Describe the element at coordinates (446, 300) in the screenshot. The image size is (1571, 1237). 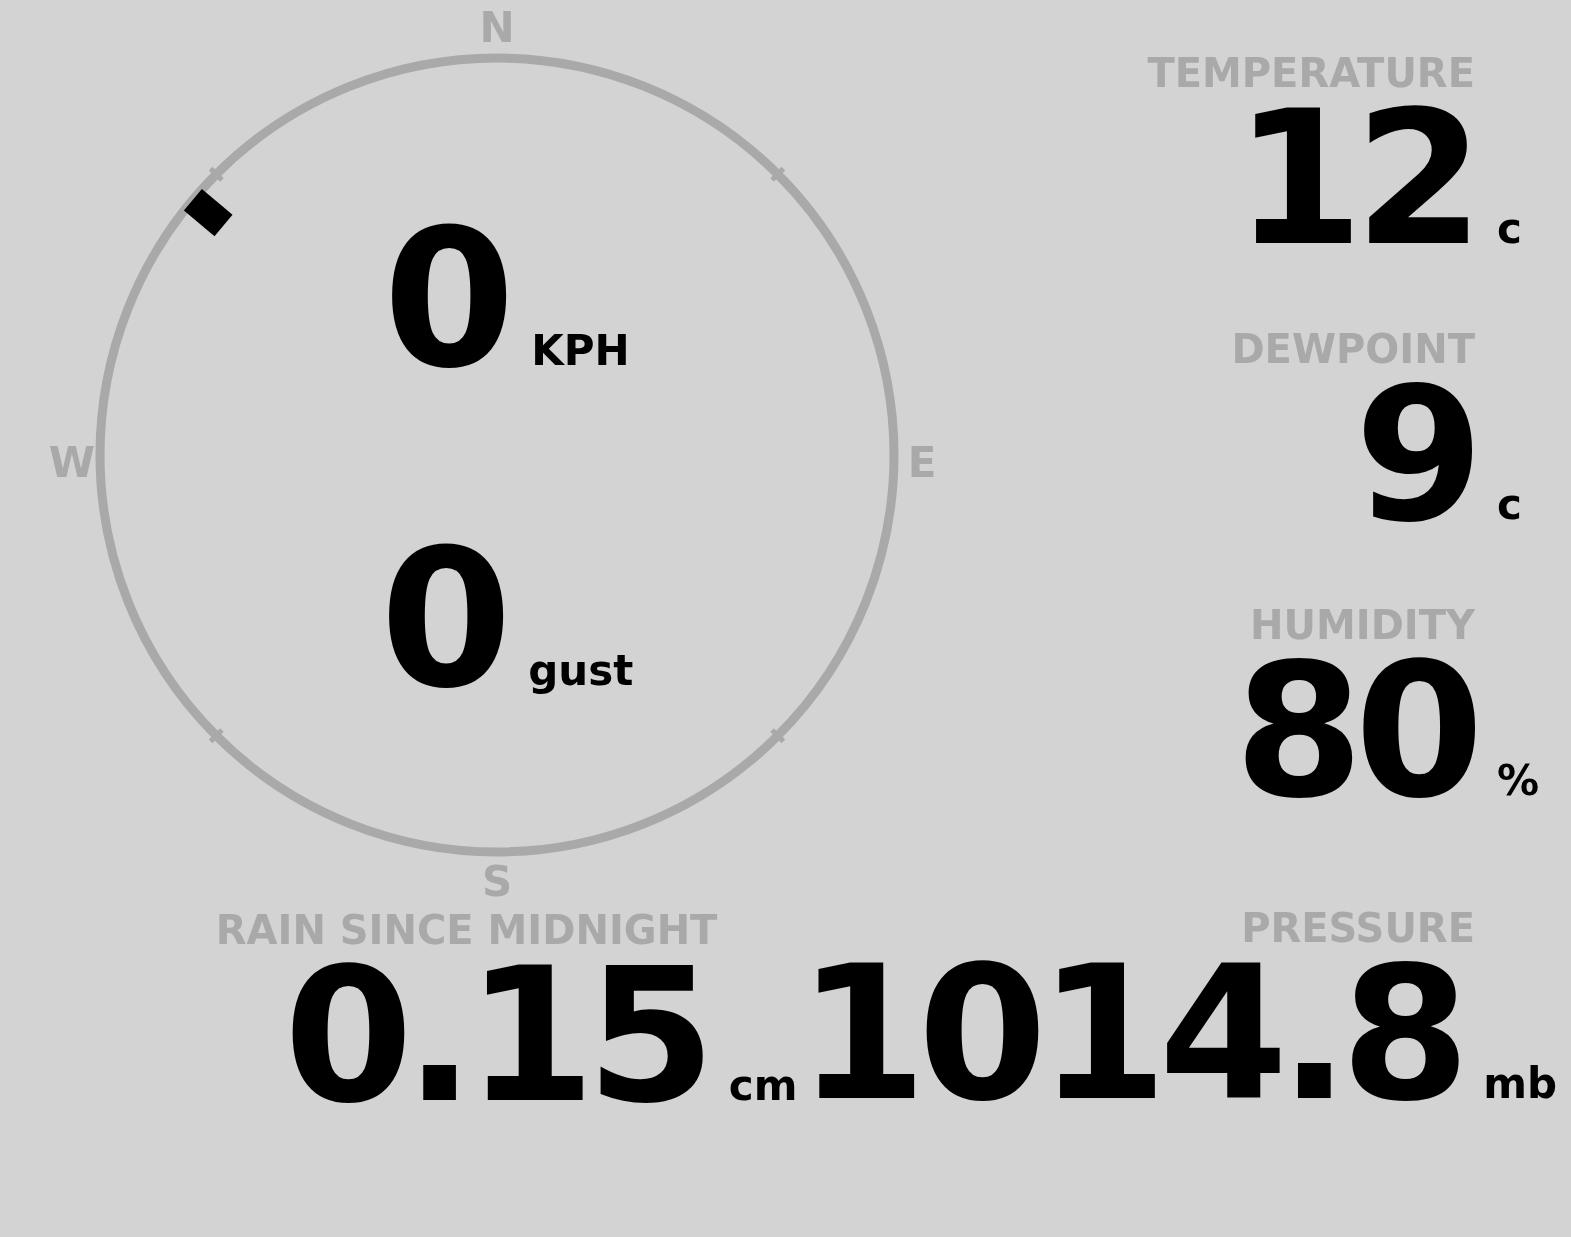
I see `wind-speed-value: 0` at that location.